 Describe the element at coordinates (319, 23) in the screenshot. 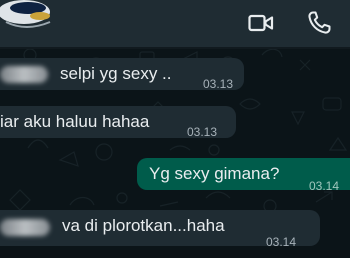

I see `phone-icon` at that location.